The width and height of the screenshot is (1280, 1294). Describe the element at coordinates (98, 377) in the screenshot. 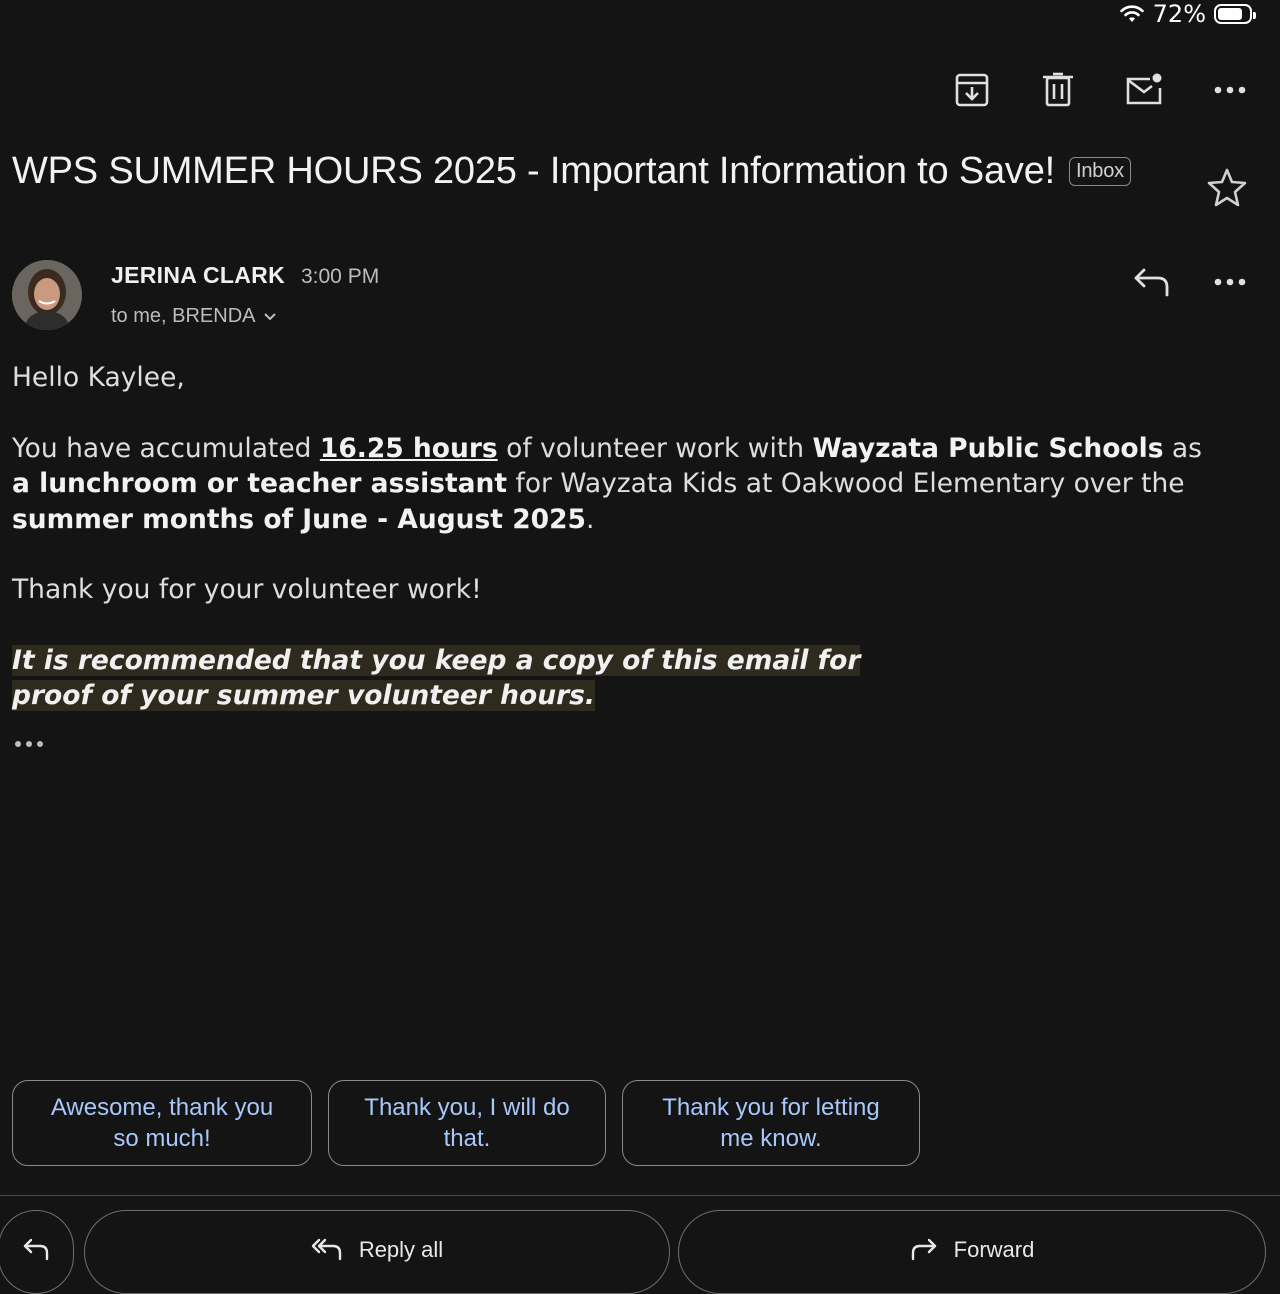

I see `greeting: Hello Kaylee,` at that location.